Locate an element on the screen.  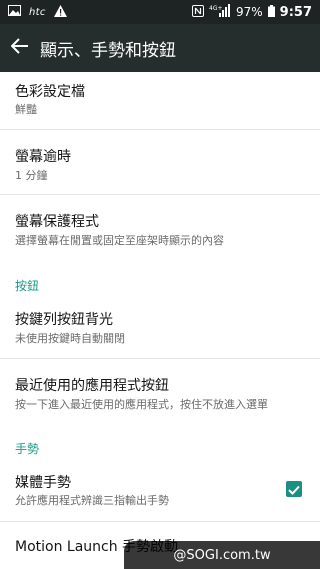
page-title: 顯示、手勢和按鈕 is located at coordinates (108, 50).